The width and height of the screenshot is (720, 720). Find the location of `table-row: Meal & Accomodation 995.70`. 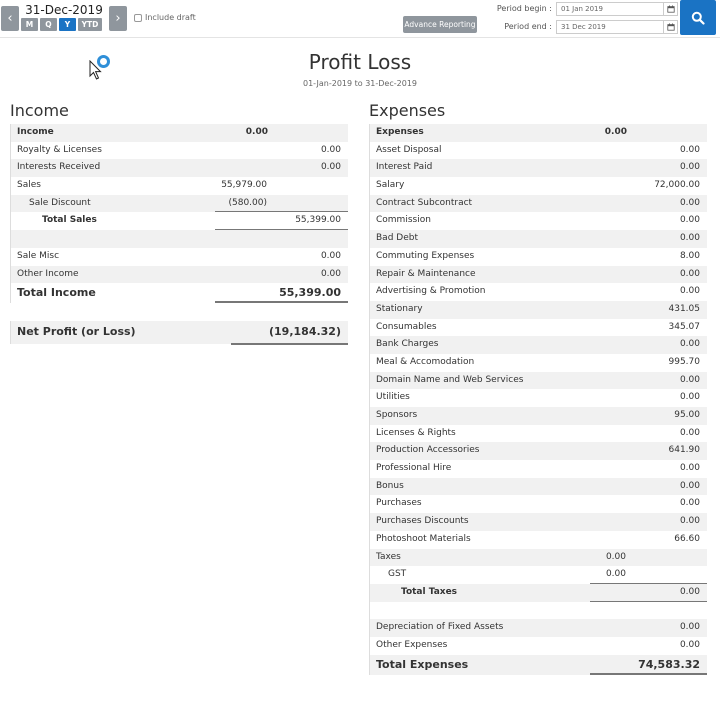

table-row: Meal & Accomodation 995.70 is located at coordinates (538, 363).